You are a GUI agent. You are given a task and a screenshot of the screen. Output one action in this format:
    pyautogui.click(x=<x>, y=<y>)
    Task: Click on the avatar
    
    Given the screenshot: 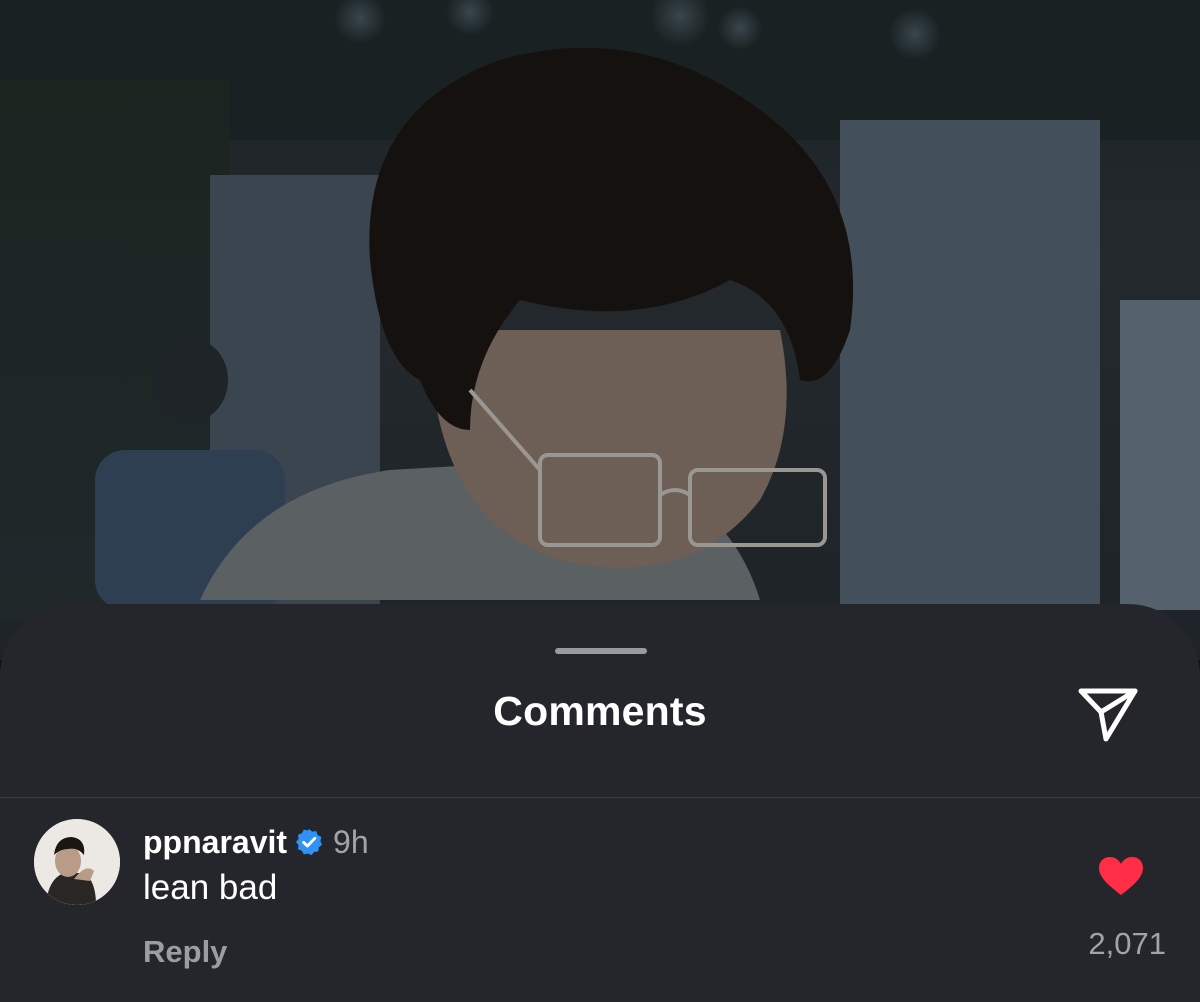 What is the action you would take?
    pyautogui.click(x=77, y=862)
    